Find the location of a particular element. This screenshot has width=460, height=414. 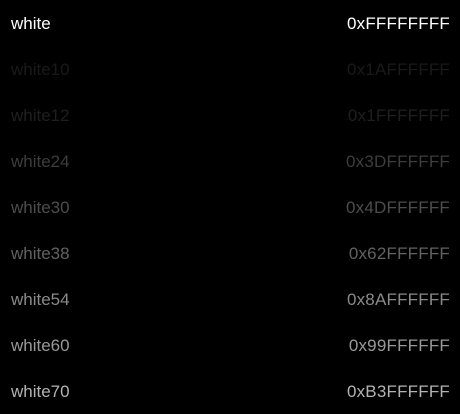

color-row-white30: white30 0x4DFFFFFF is located at coordinates (230, 207).